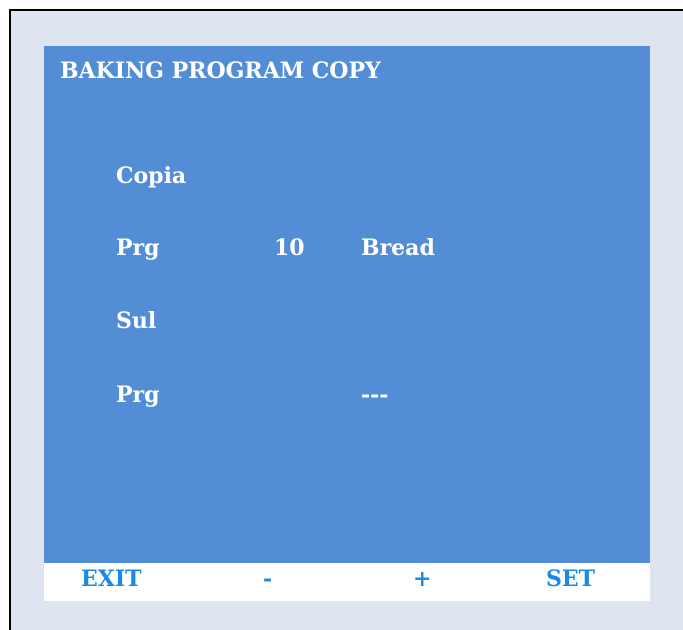  Describe the element at coordinates (136, 321) in the screenshot. I see `row-label: Sul` at that location.